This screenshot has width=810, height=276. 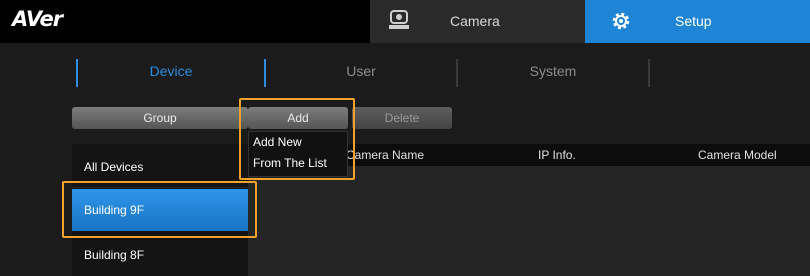 I want to click on tab-divider, so click(x=649, y=73).